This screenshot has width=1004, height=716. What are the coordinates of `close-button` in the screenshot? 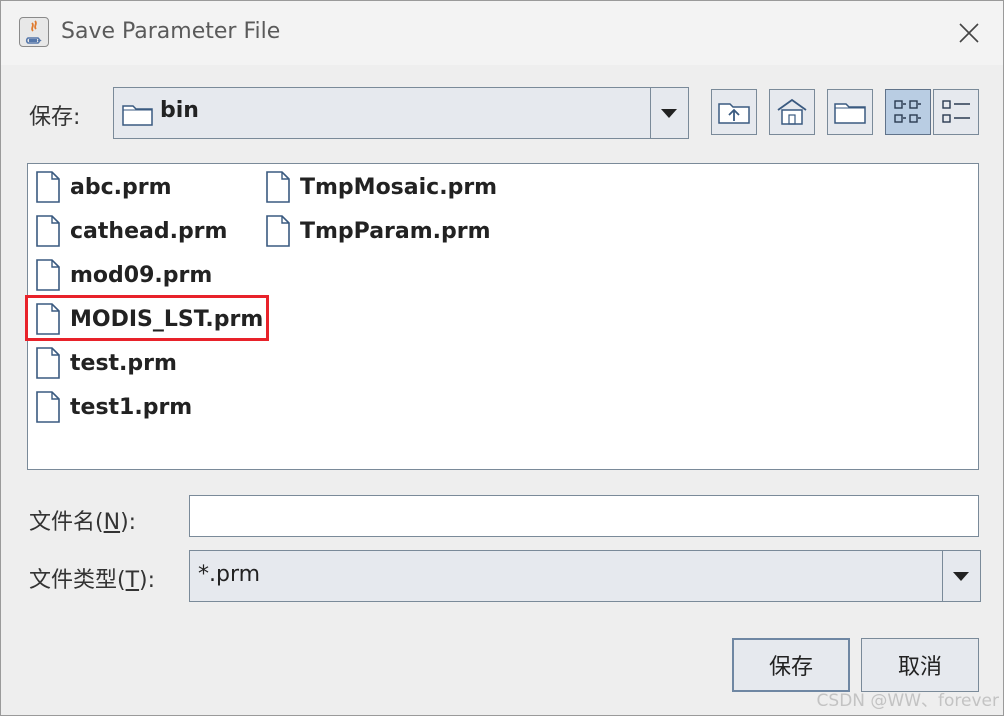 It's located at (969, 33).